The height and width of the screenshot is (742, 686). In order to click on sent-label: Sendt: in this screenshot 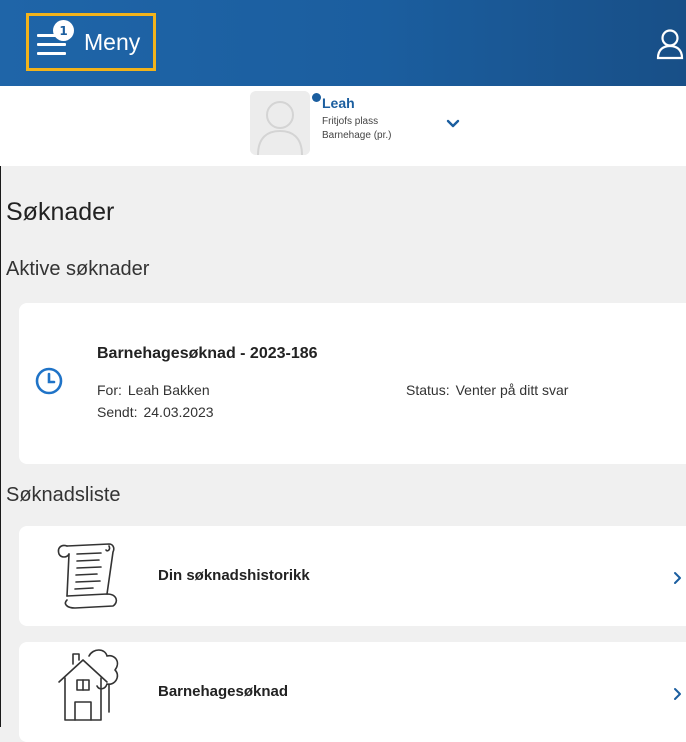, I will do `click(117, 412)`.